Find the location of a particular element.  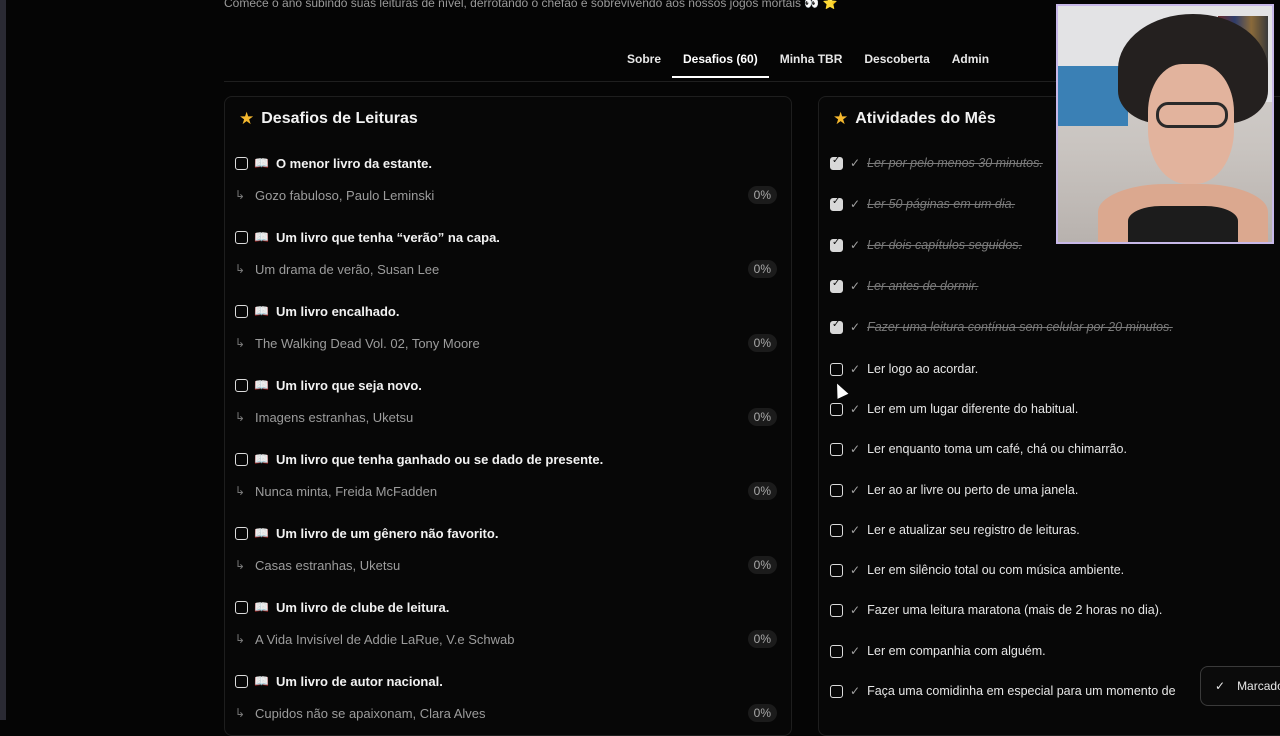

challenge-book: Imagens estranhas, Uketsu is located at coordinates (501, 417).